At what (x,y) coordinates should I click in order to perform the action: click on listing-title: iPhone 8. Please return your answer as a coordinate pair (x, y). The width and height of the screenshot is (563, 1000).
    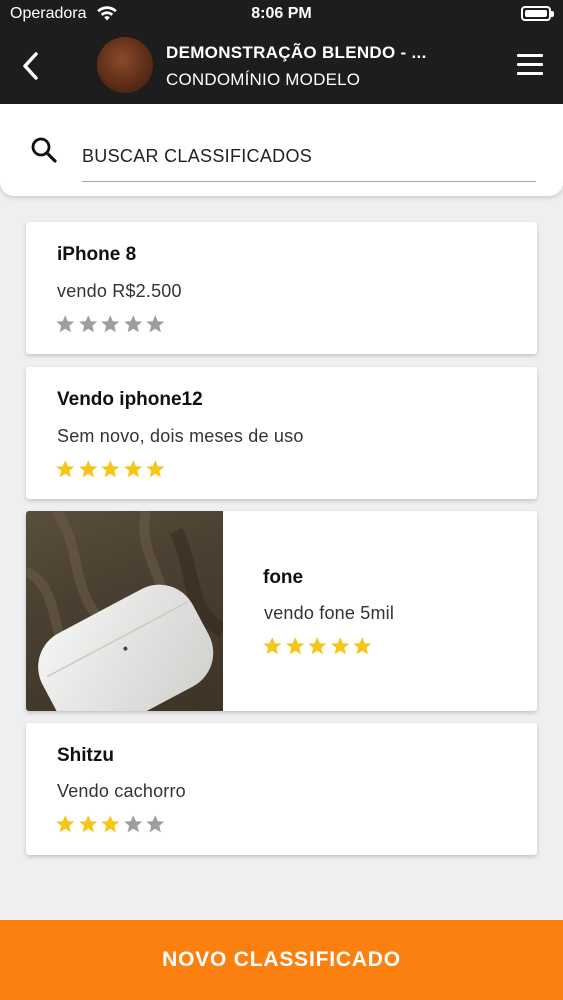
    Looking at the image, I should click on (97, 254).